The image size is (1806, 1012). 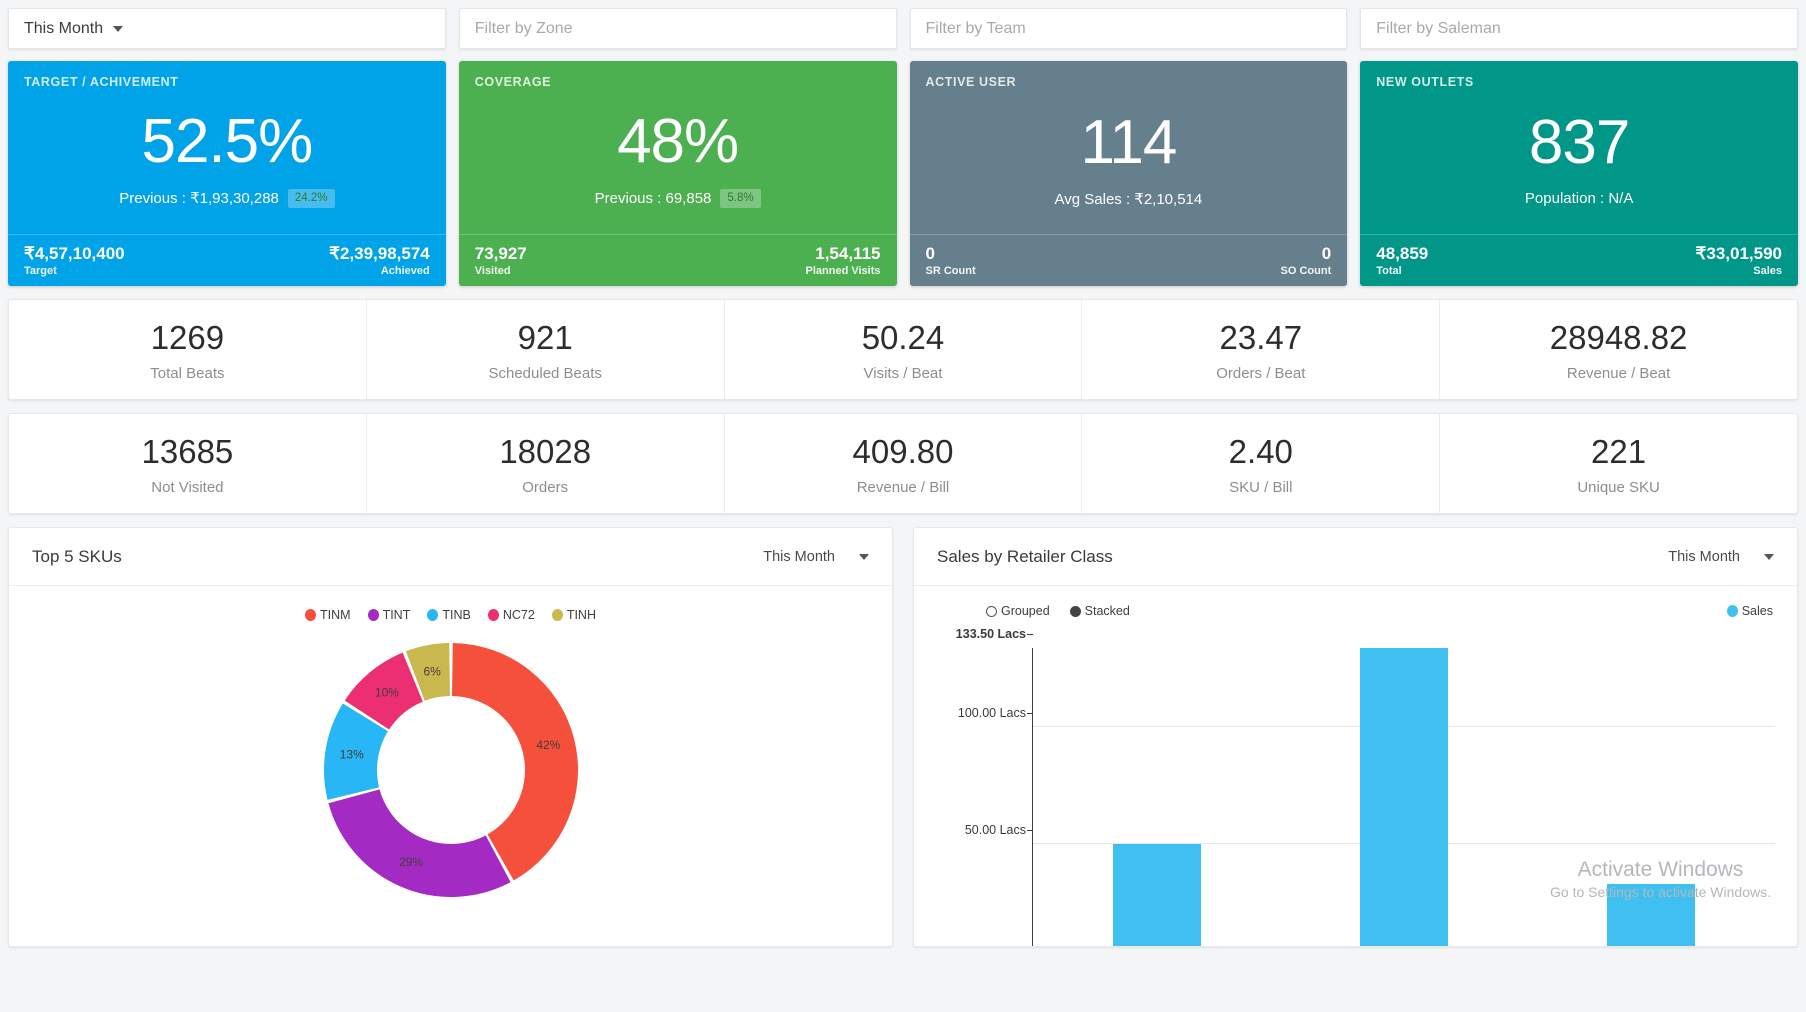 I want to click on kpi-title: ACTIVE USER, so click(x=971, y=82).